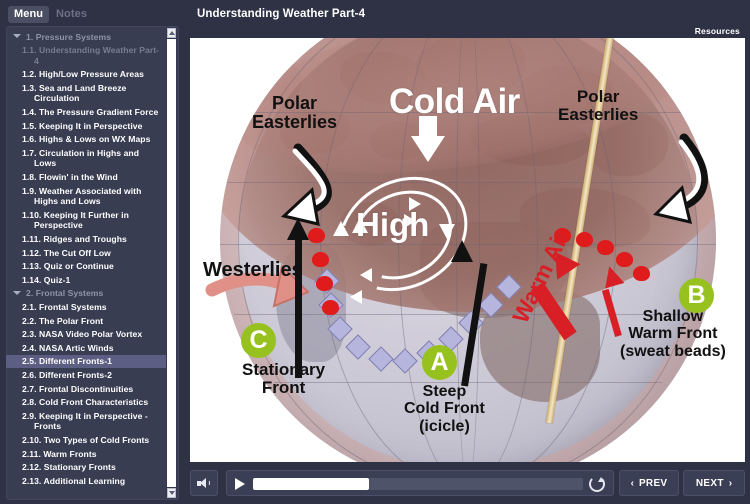 This screenshot has width=750, height=504. Describe the element at coordinates (673, 351) in the screenshot. I see `label-line: (sweat beads)` at that location.